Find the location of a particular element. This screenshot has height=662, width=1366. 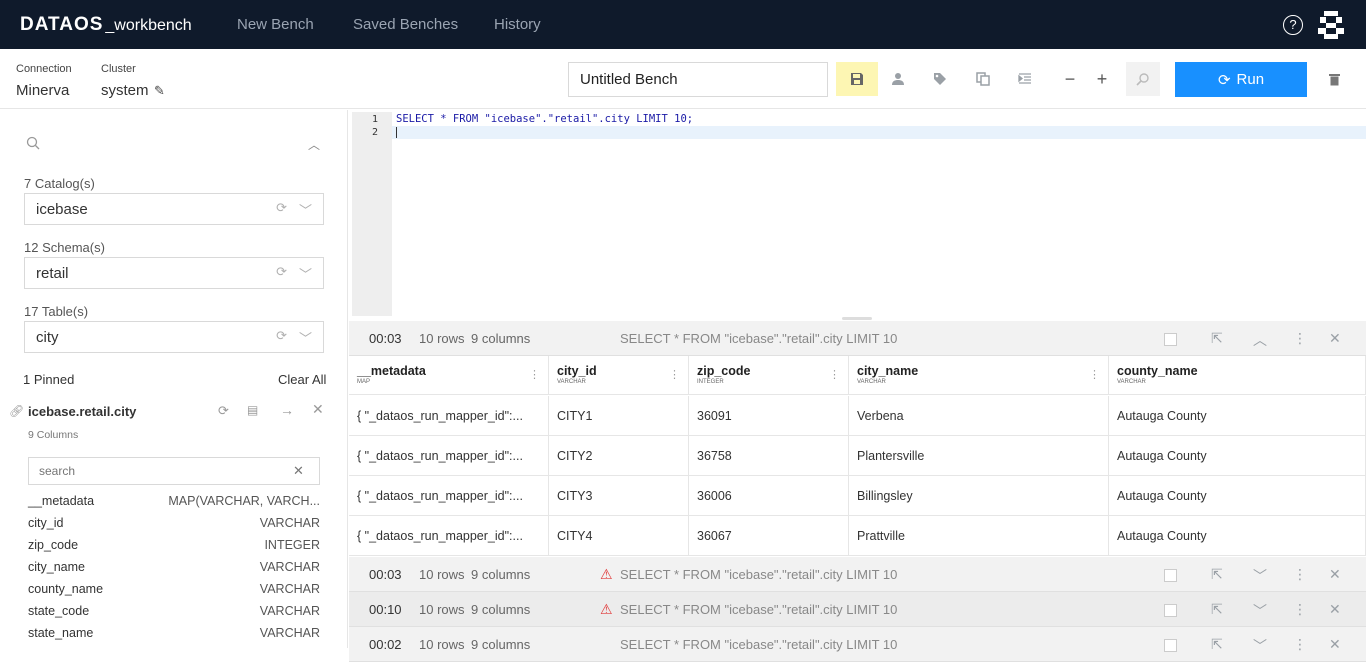

grid-cell: Prattville is located at coordinates (979, 536).